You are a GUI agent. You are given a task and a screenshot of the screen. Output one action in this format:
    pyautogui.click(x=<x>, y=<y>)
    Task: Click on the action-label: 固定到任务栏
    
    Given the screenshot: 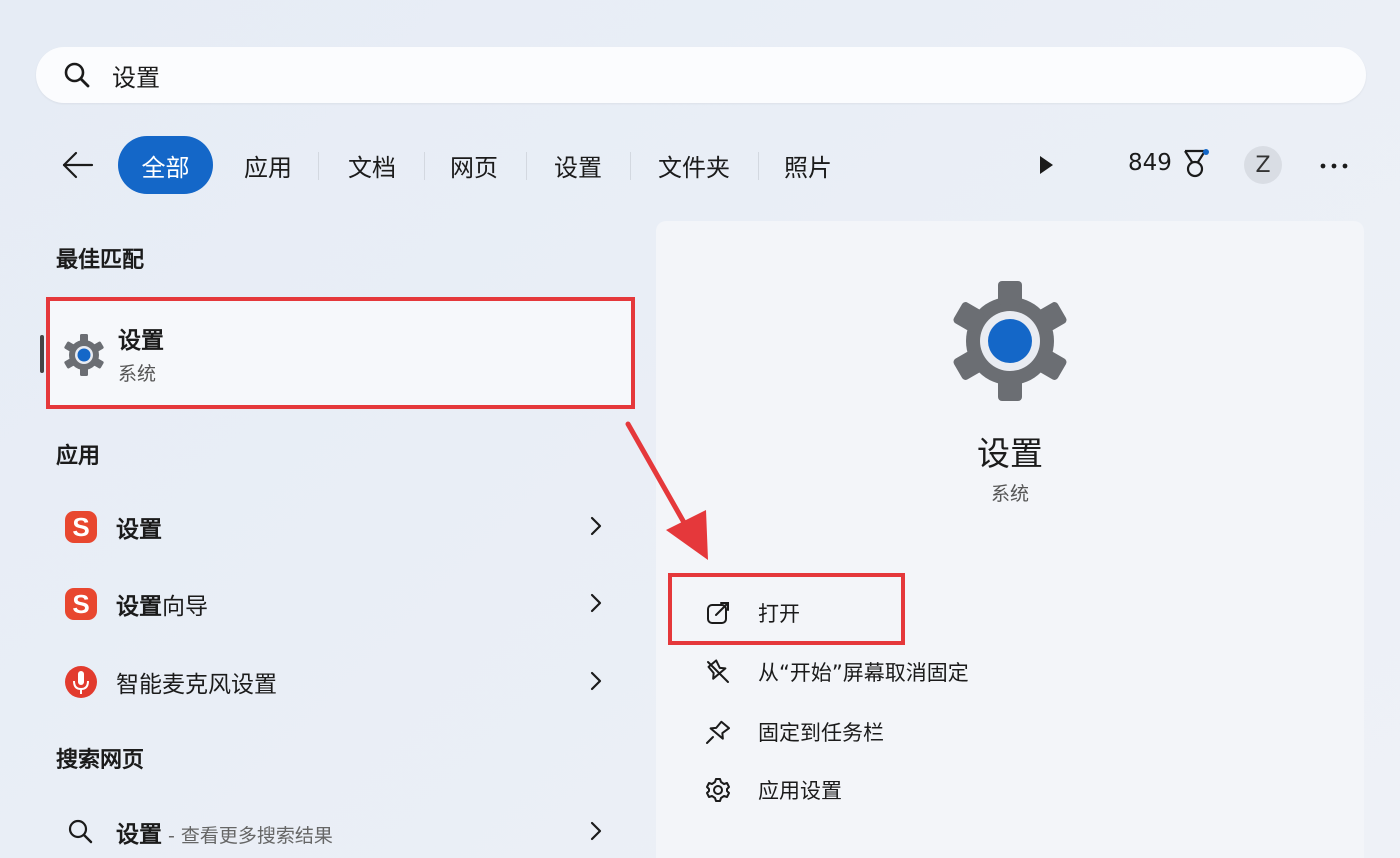 What is the action you would take?
    pyautogui.click(x=821, y=733)
    